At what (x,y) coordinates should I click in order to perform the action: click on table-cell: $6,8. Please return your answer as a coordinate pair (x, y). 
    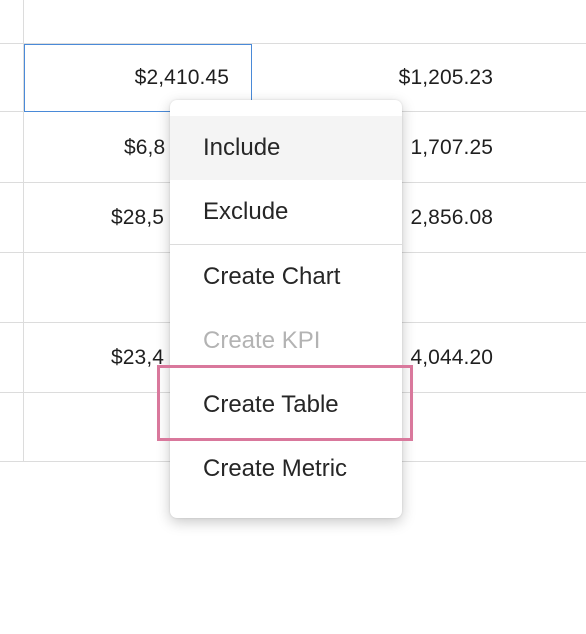
    Looking at the image, I should click on (109, 148).